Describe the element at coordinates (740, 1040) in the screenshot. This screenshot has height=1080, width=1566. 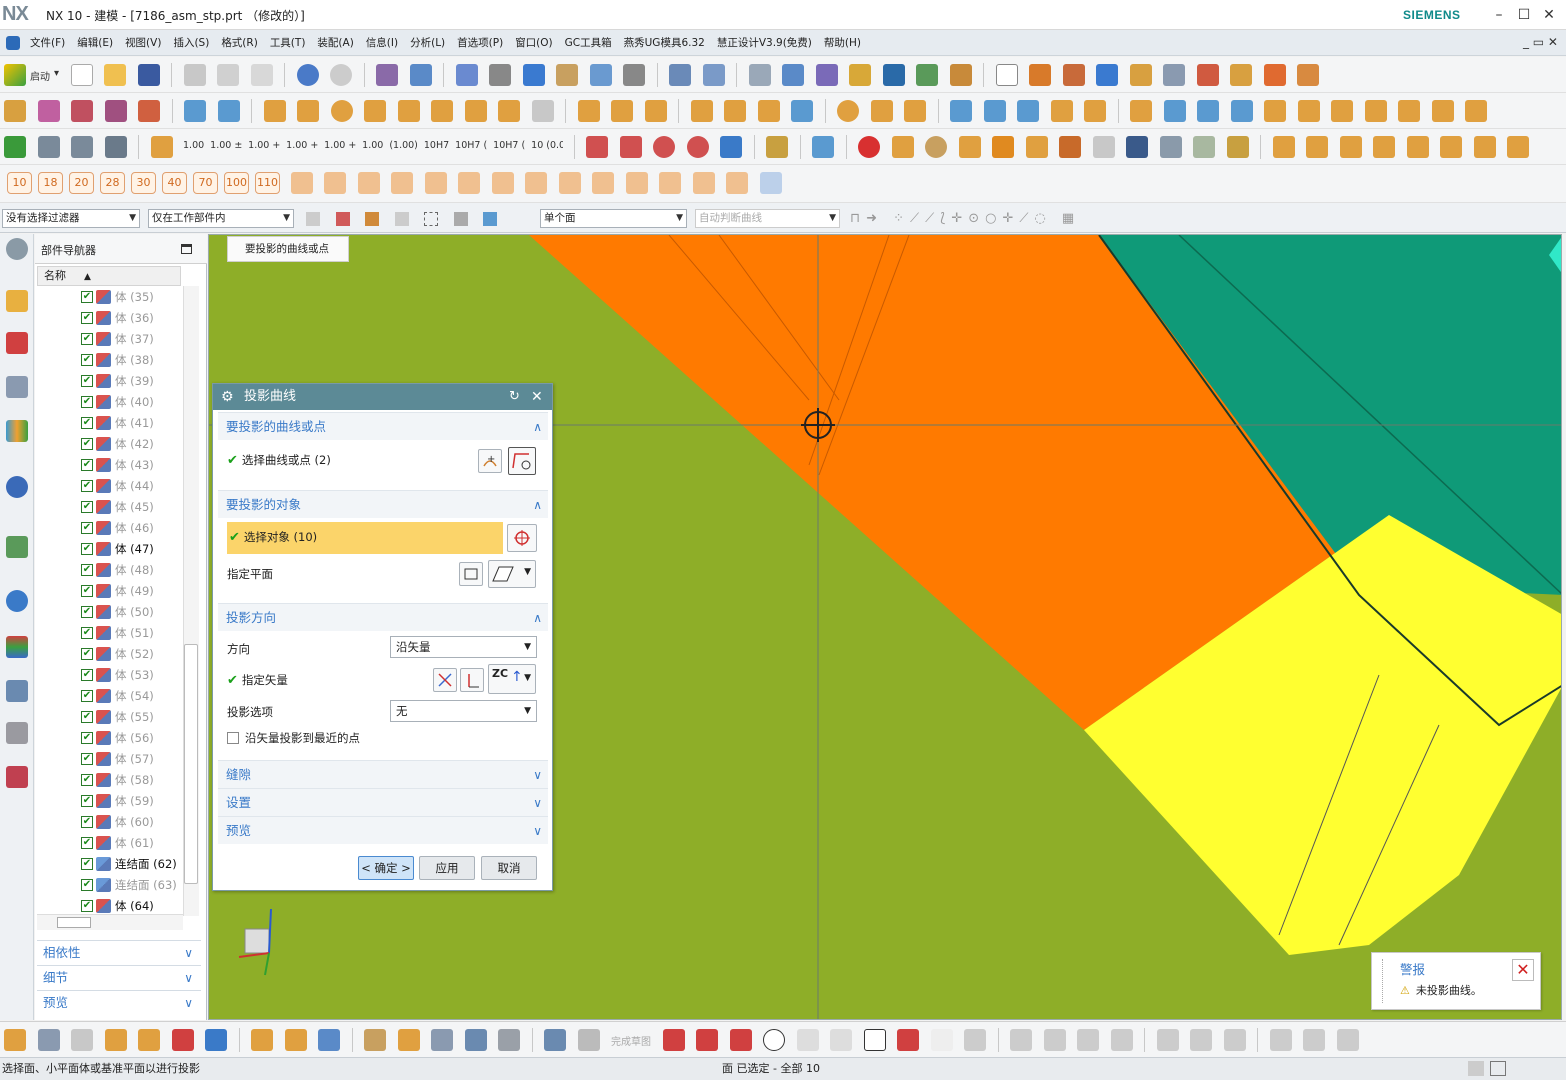
I see `arc-icon` at that location.